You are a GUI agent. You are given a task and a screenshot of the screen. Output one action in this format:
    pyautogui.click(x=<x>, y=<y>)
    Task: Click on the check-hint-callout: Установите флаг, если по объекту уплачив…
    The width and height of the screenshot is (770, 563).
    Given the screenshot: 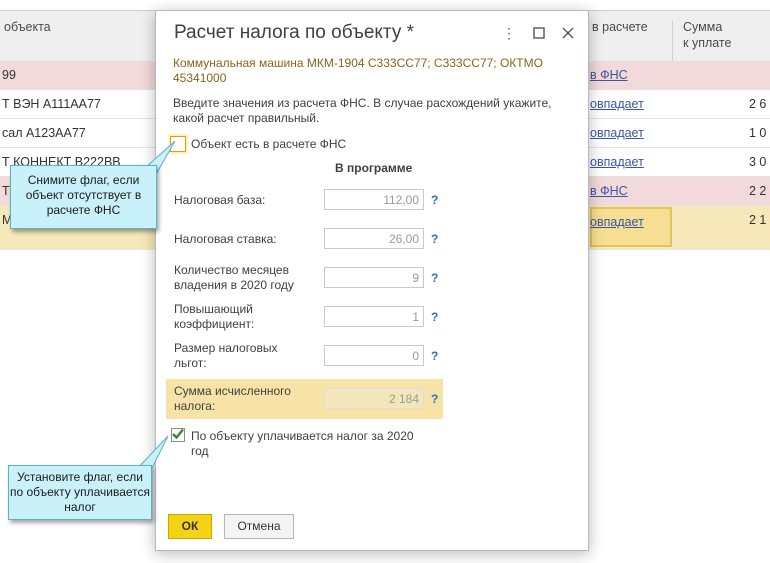 What is the action you would take?
    pyautogui.click(x=80, y=492)
    